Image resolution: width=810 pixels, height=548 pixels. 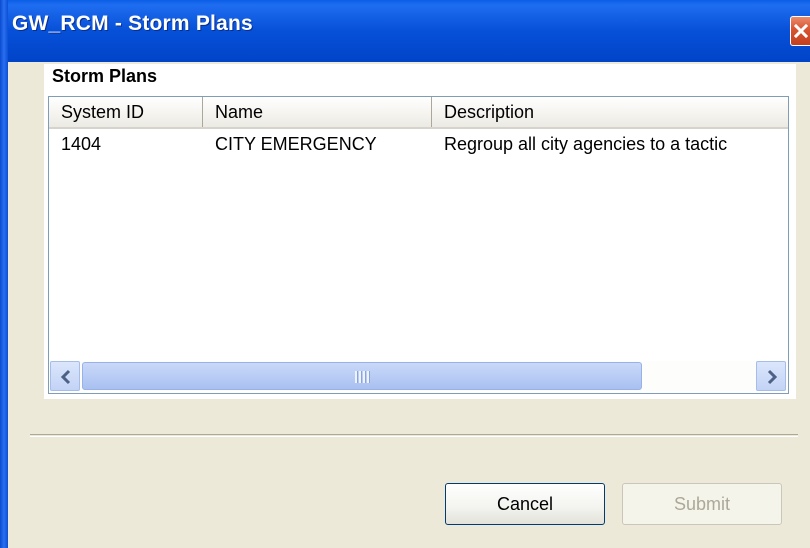 I want to click on scrollbar-grip, so click(x=363, y=377).